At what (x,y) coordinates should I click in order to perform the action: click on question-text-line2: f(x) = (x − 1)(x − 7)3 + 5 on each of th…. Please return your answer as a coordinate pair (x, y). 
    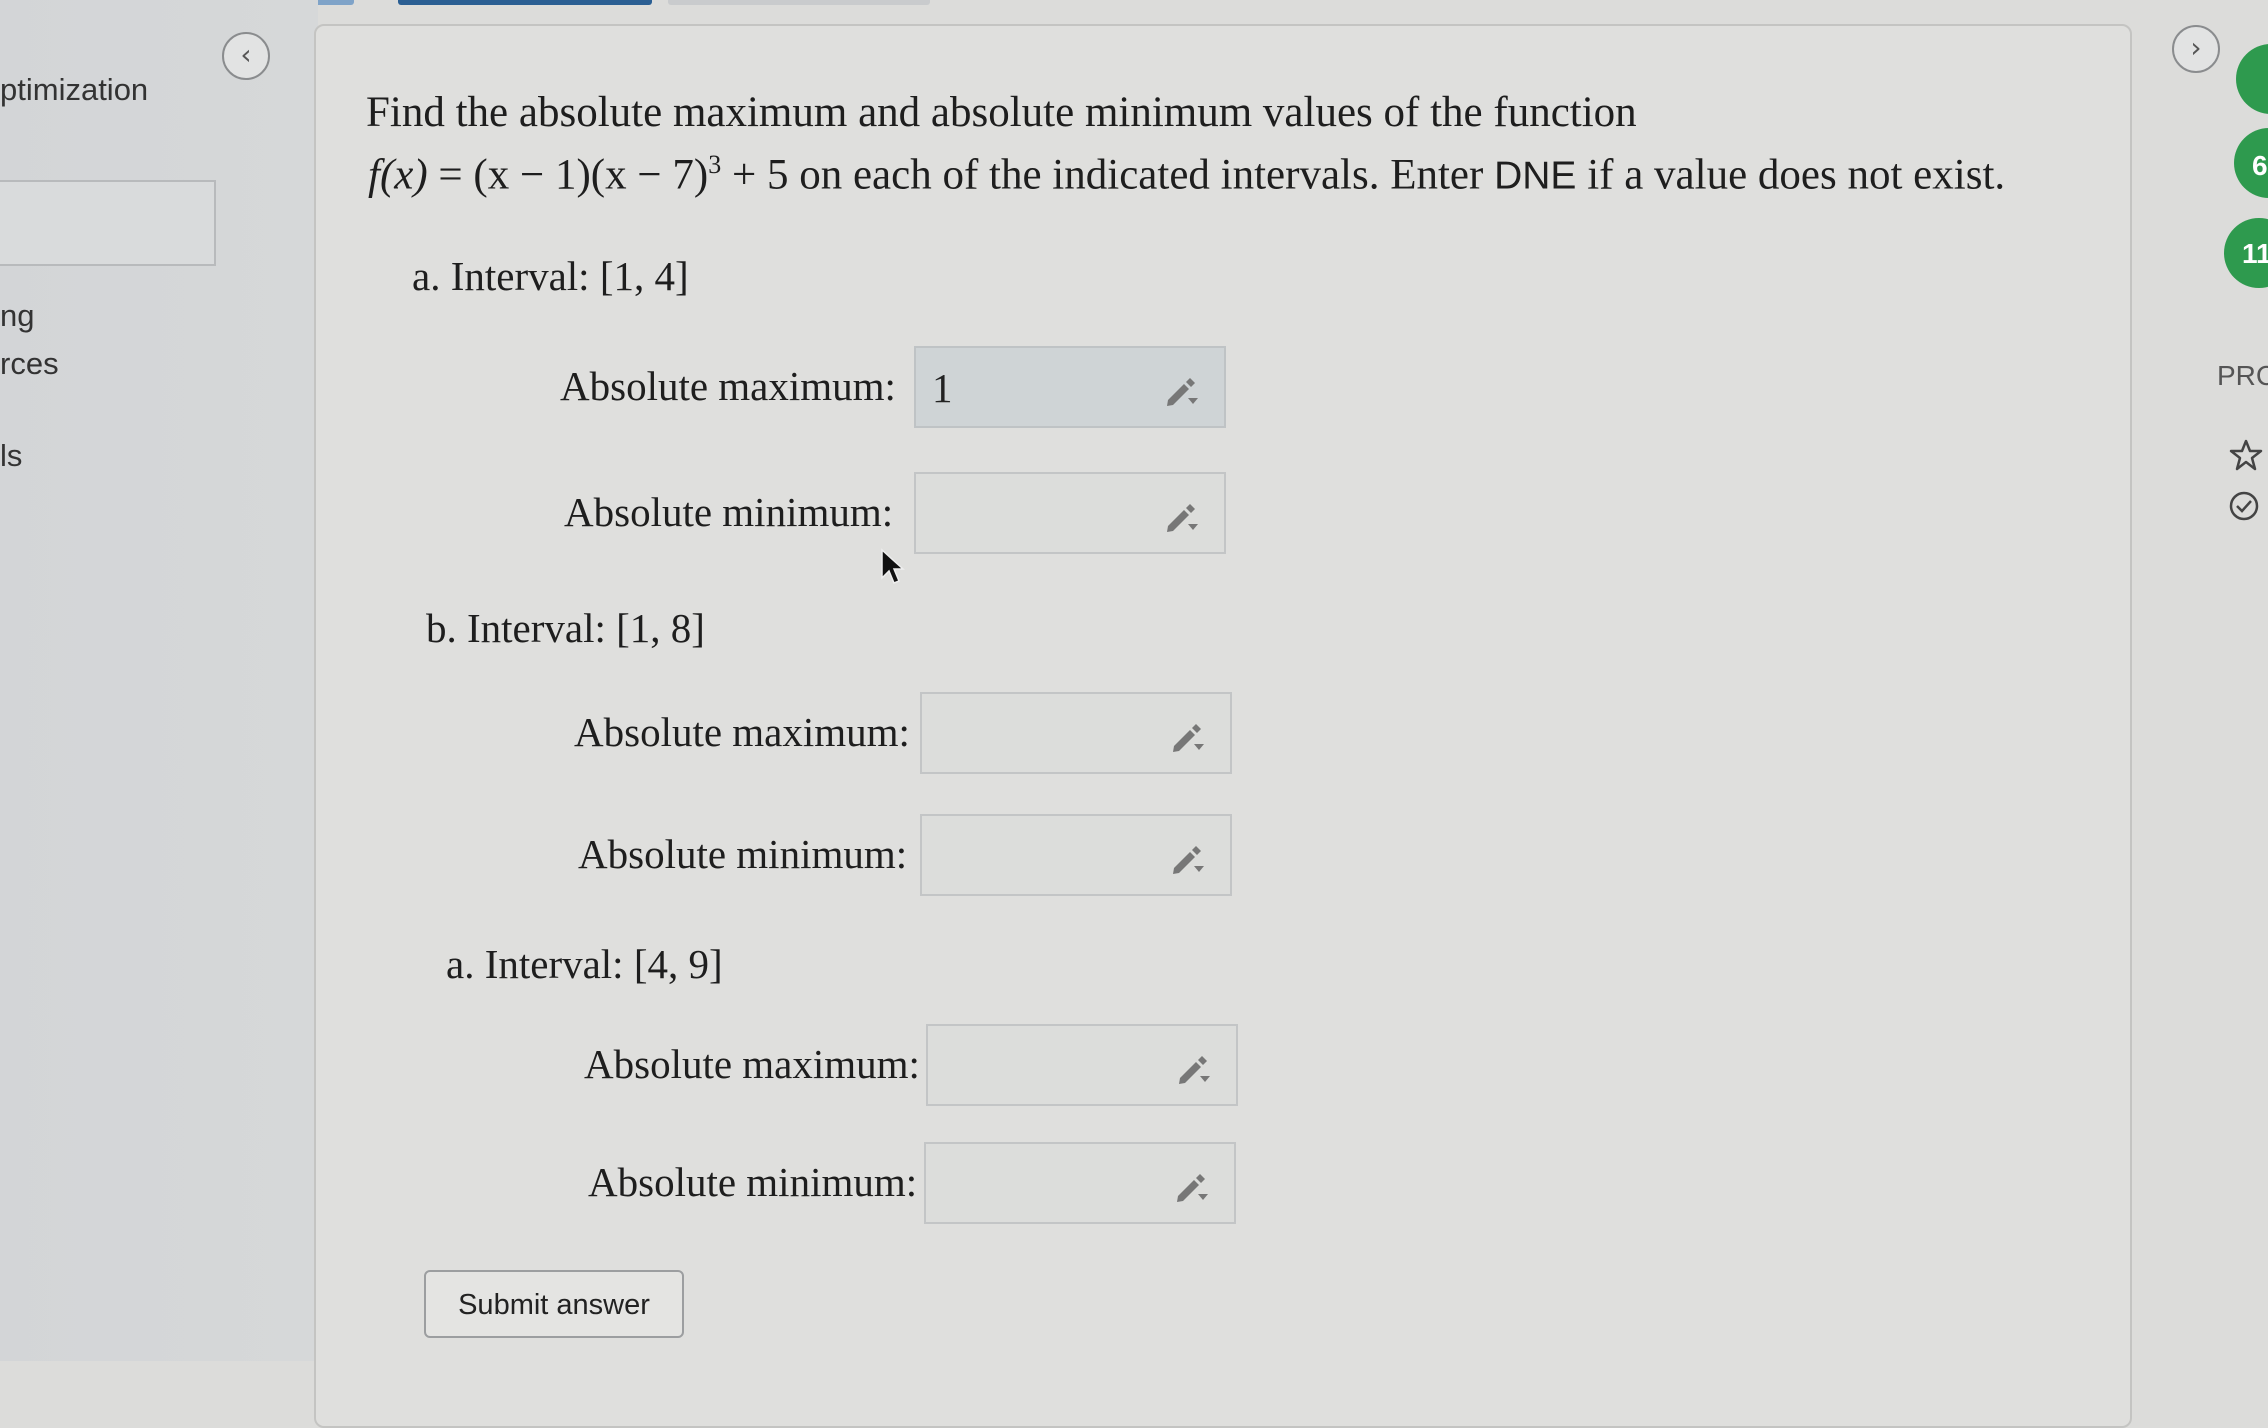
    Looking at the image, I should click on (1186, 174).